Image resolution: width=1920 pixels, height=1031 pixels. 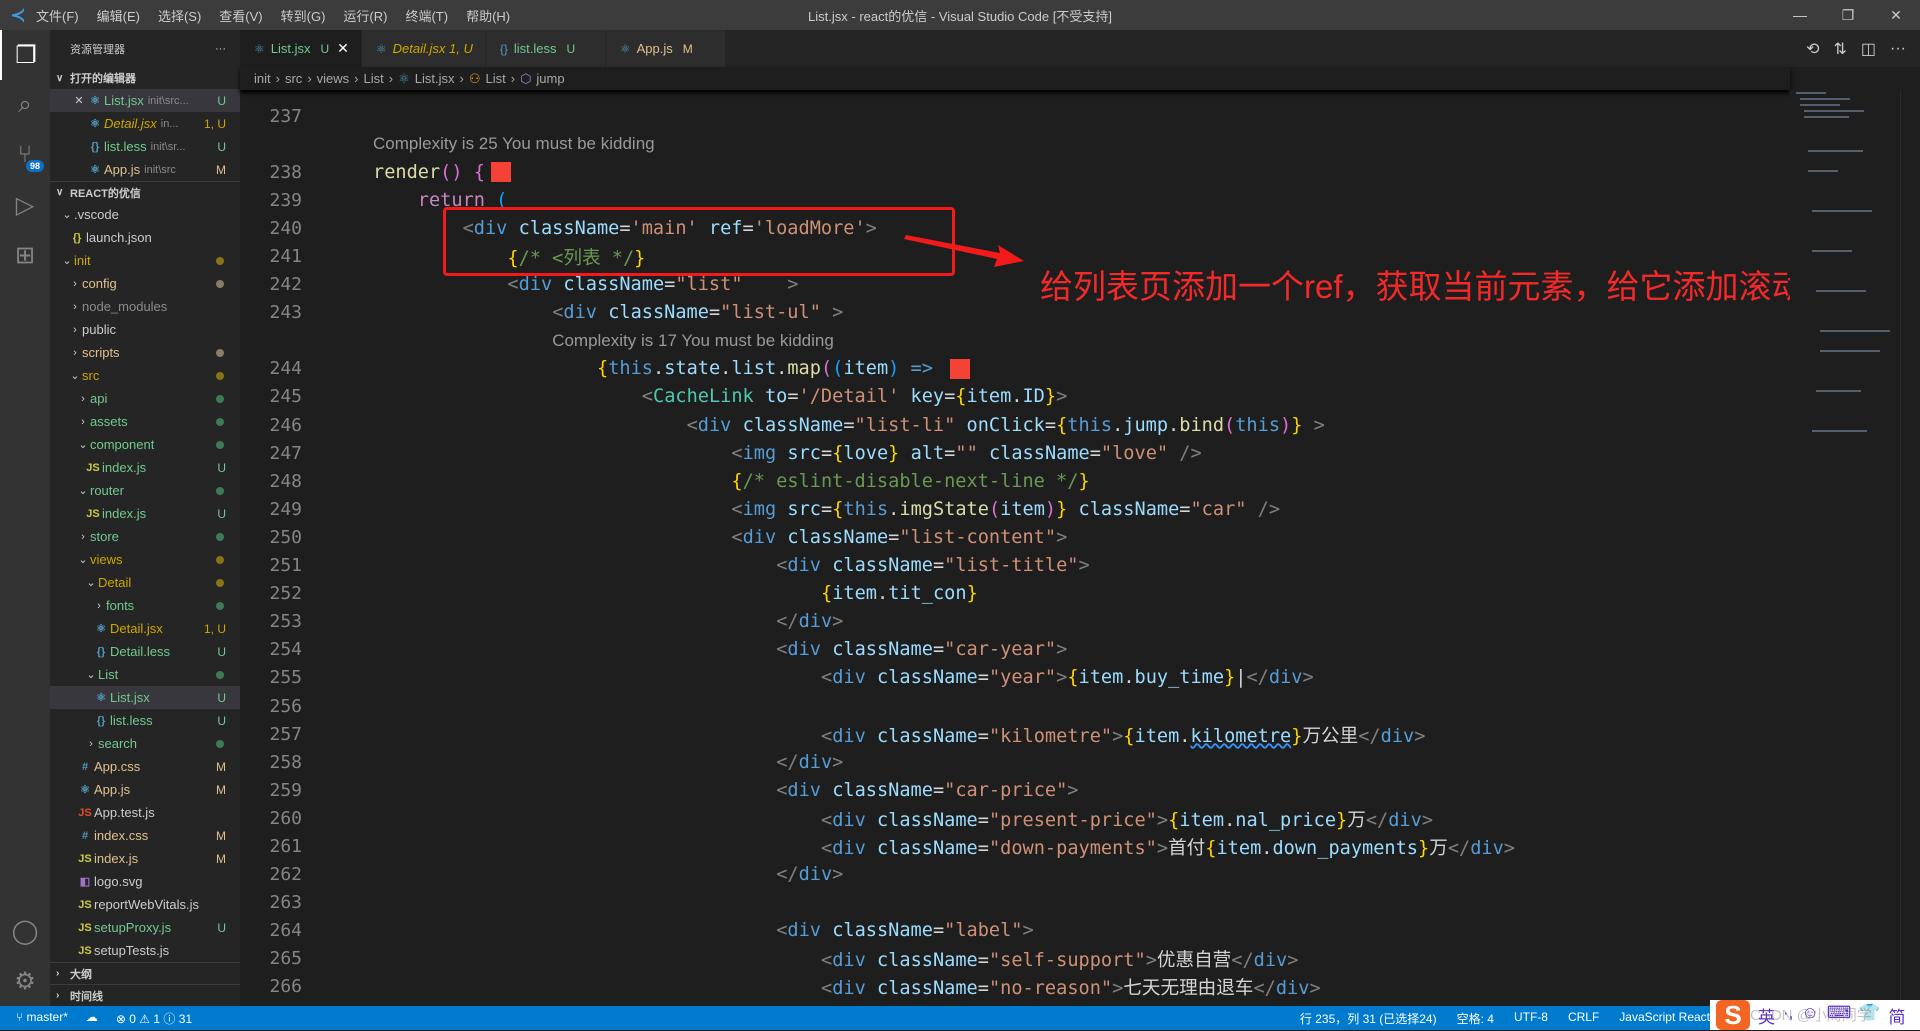 I want to click on tree-item: › assets, so click(x=145, y=421).